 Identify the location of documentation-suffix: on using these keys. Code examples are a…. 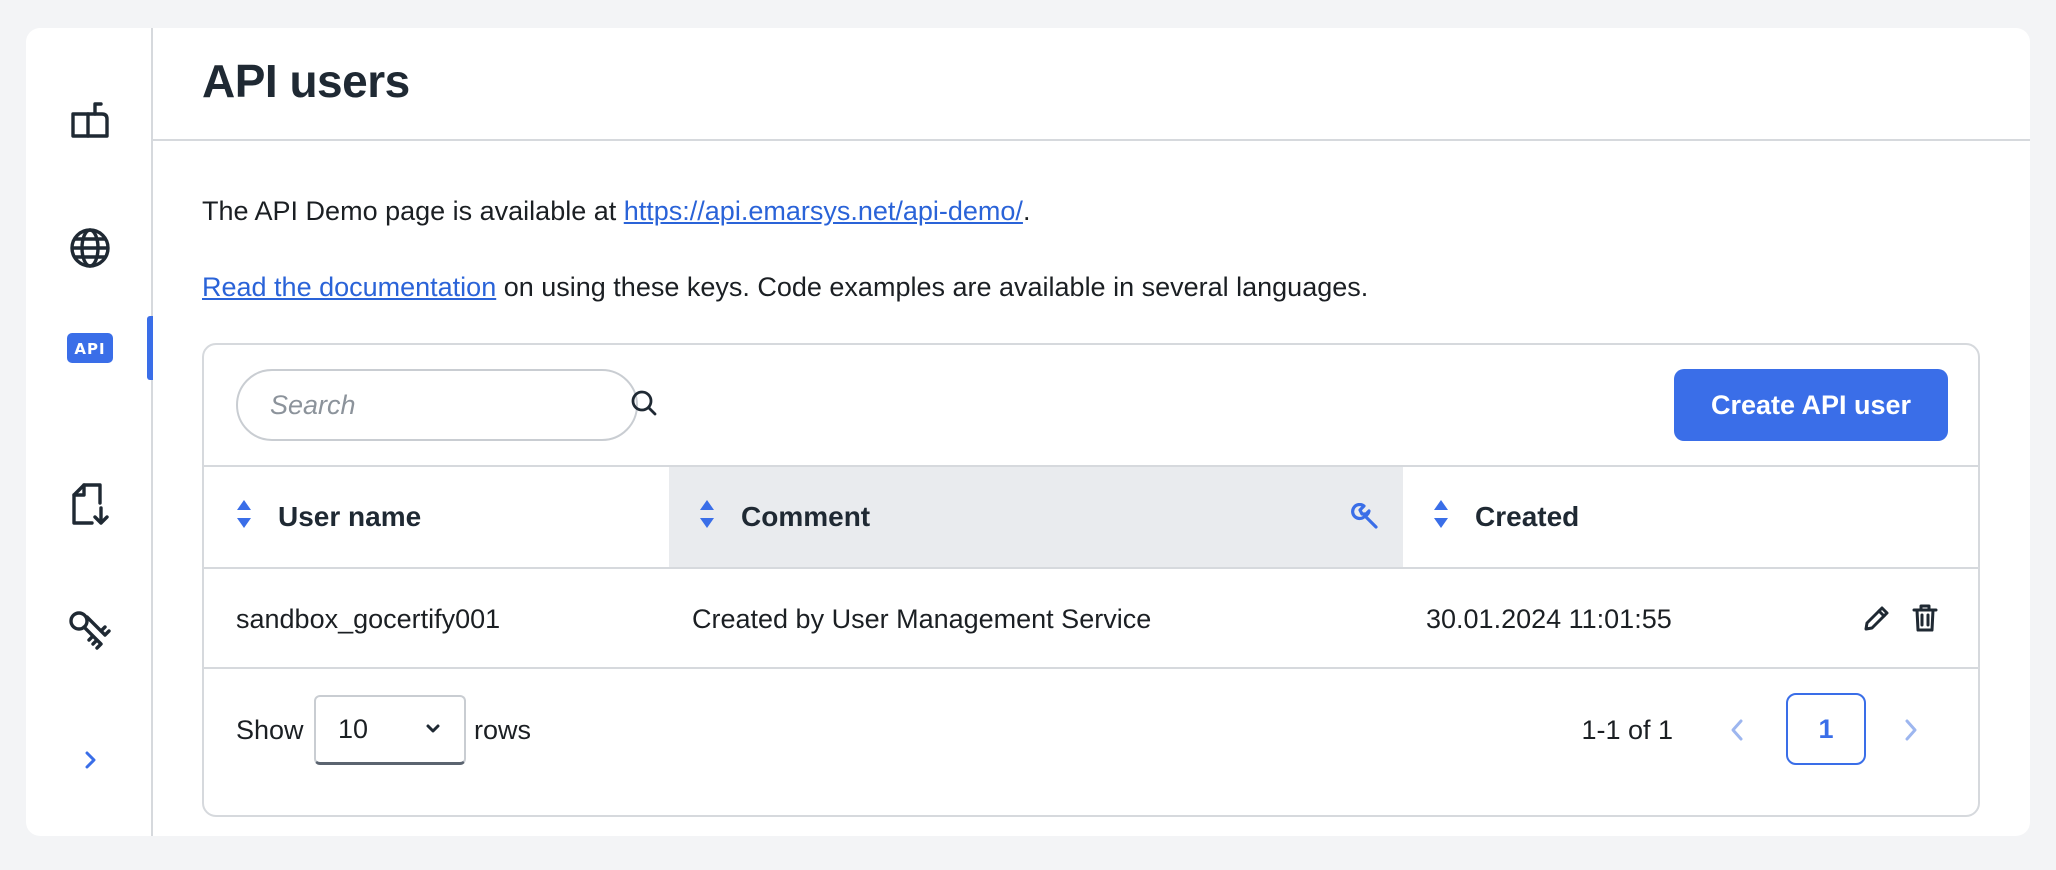
(932, 287).